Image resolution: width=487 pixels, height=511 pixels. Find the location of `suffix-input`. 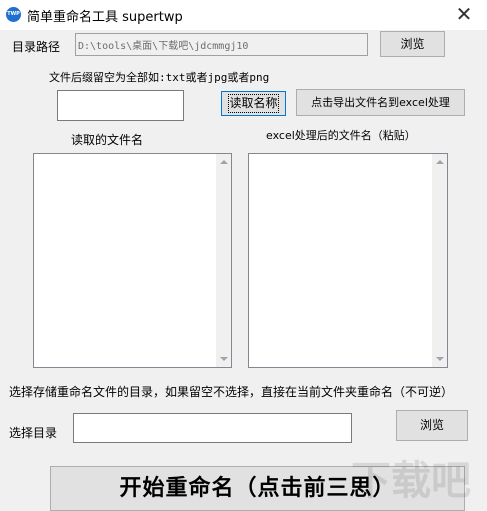

suffix-input is located at coordinates (120, 105).